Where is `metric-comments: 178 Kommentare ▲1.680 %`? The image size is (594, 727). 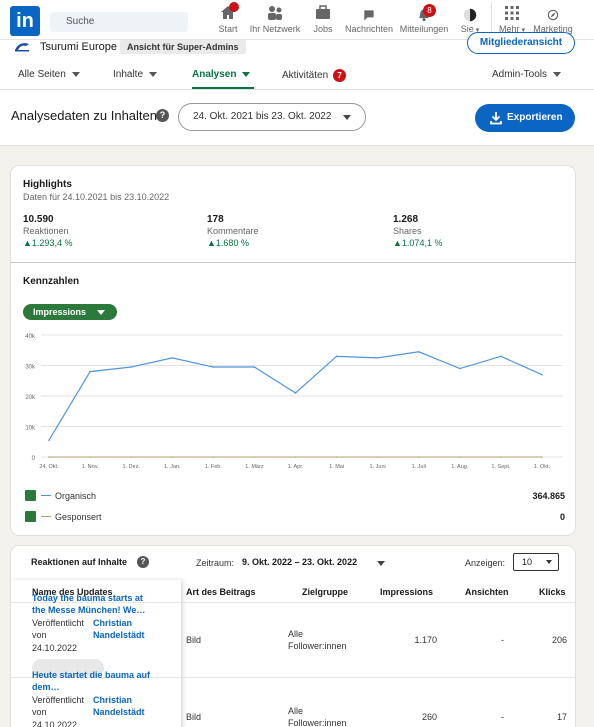 metric-comments: 178 Kommentare ▲1.680 % is located at coordinates (233, 231).